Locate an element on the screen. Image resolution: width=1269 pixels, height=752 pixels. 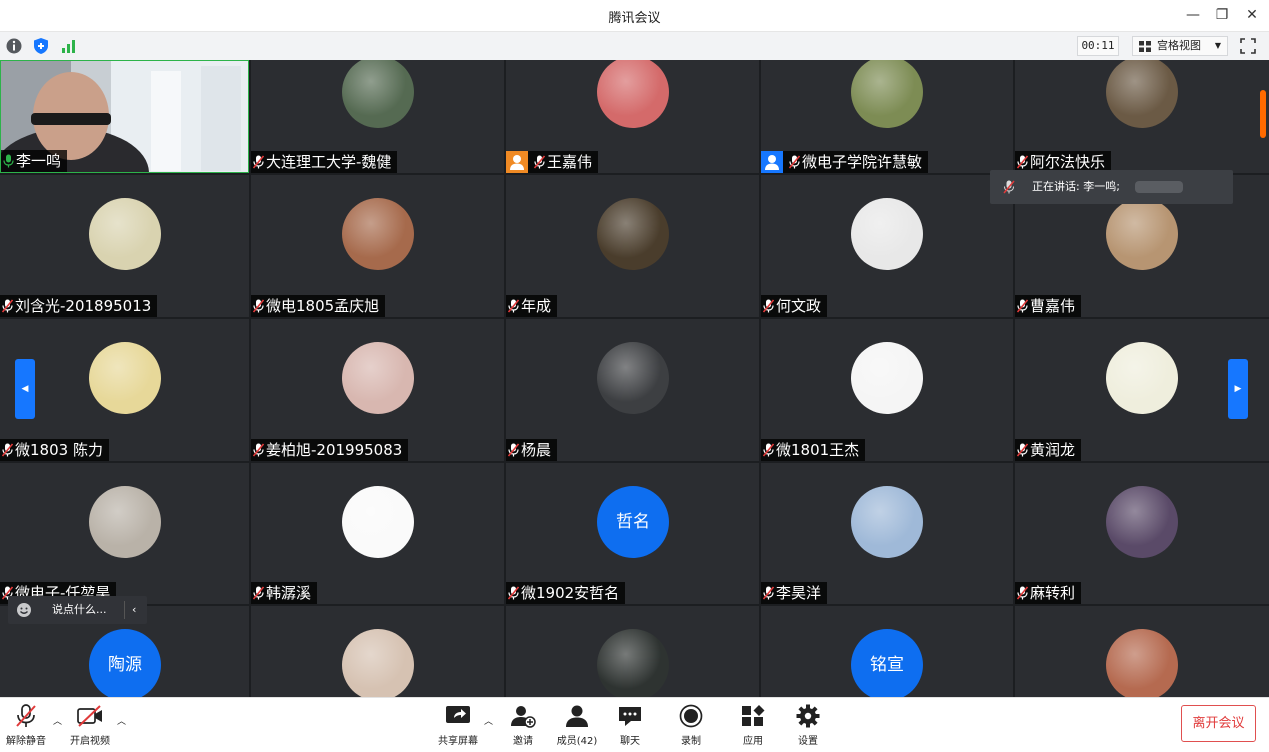
participant-name-tag: 年成 is located at coordinates (532, 306).